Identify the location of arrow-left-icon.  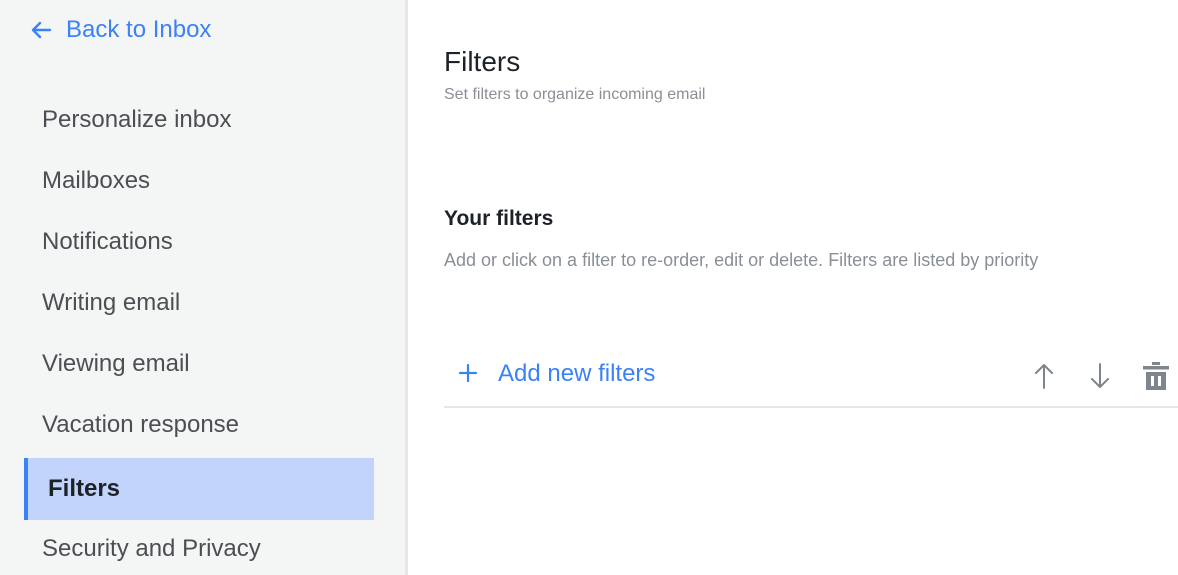
(41, 30).